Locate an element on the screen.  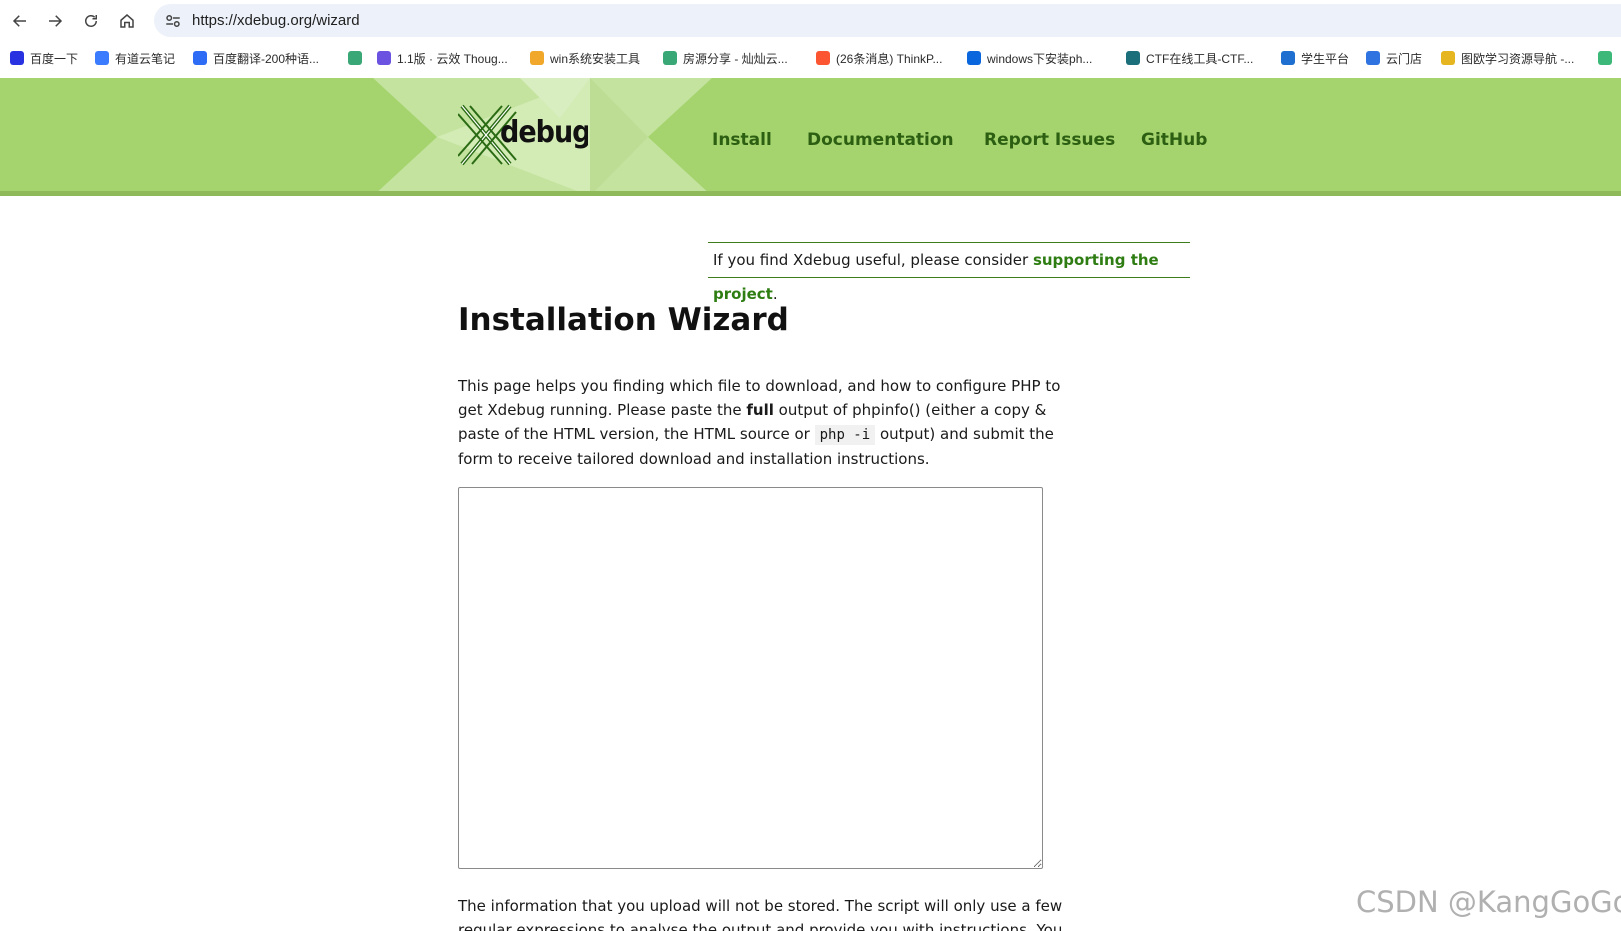
youdao-note-icon is located at coordinates (102, 58).